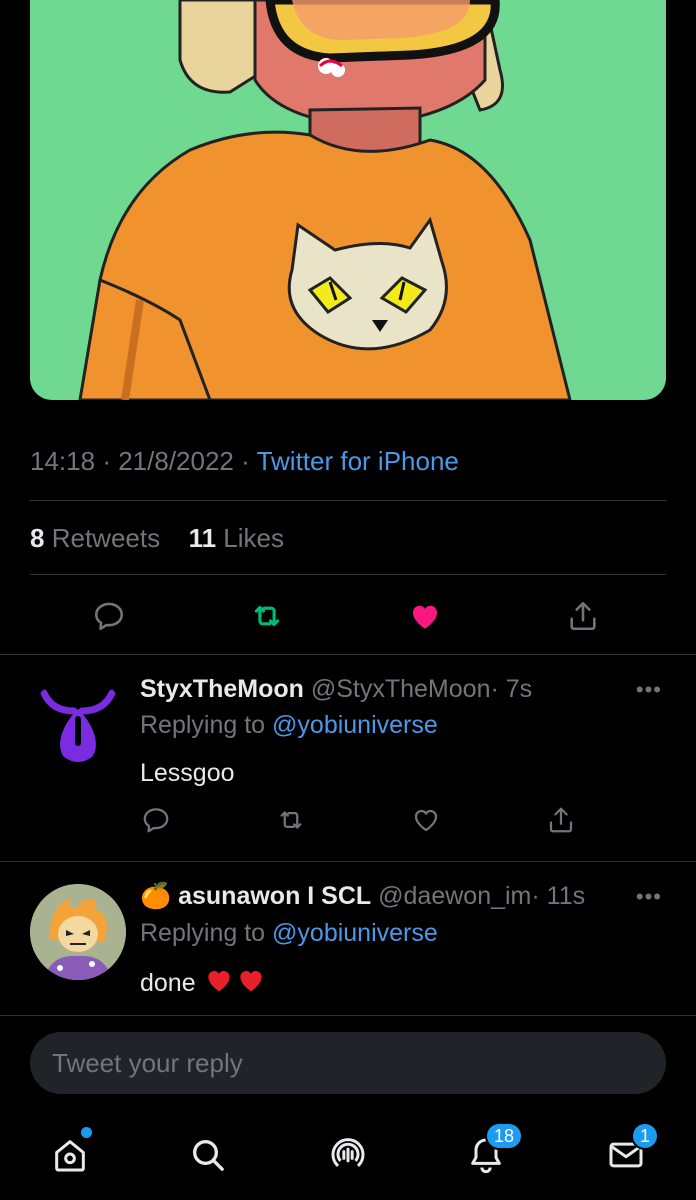  I want to click on tweet-time: 14:18, so click(63, 461).